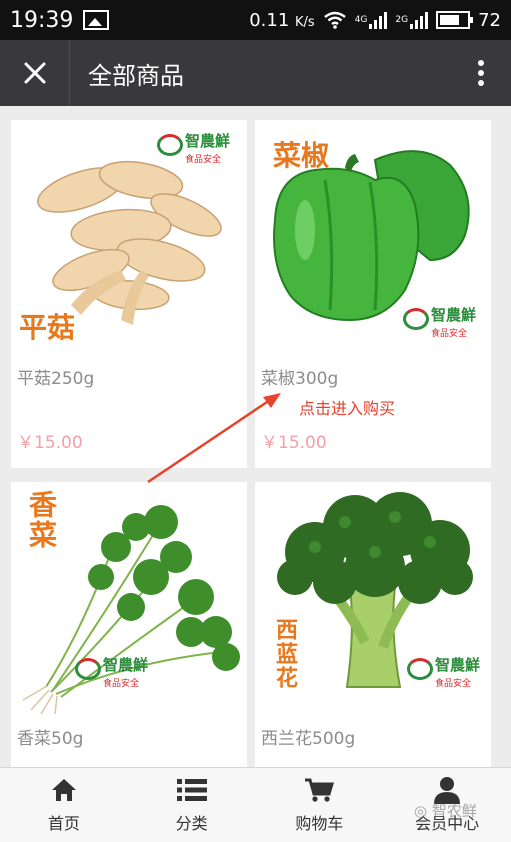 This screenshot has width=511, height=842. What do you see at coordinates (136, 75) in the screenshot?
I see `page-title: 全部商品` at bounding box center [136, 75].